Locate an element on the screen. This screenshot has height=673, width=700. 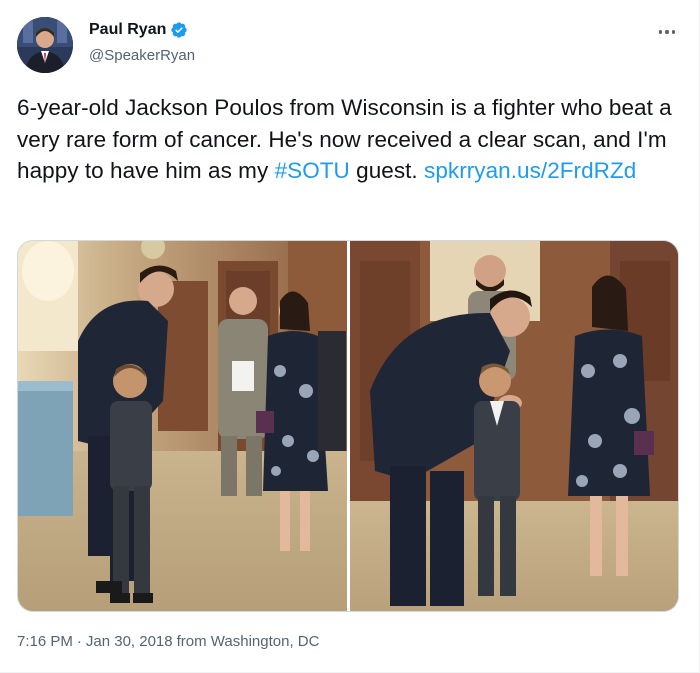
display-name: Paul Ryan is located at coordinates (127, 30).